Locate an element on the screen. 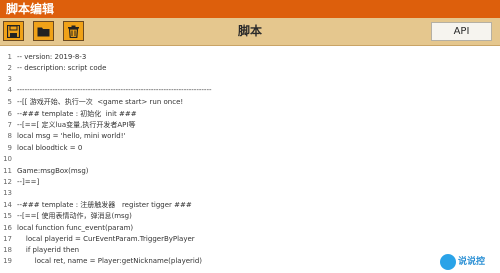  code-line: 12 --]==] is located at coordinates (250, 182).